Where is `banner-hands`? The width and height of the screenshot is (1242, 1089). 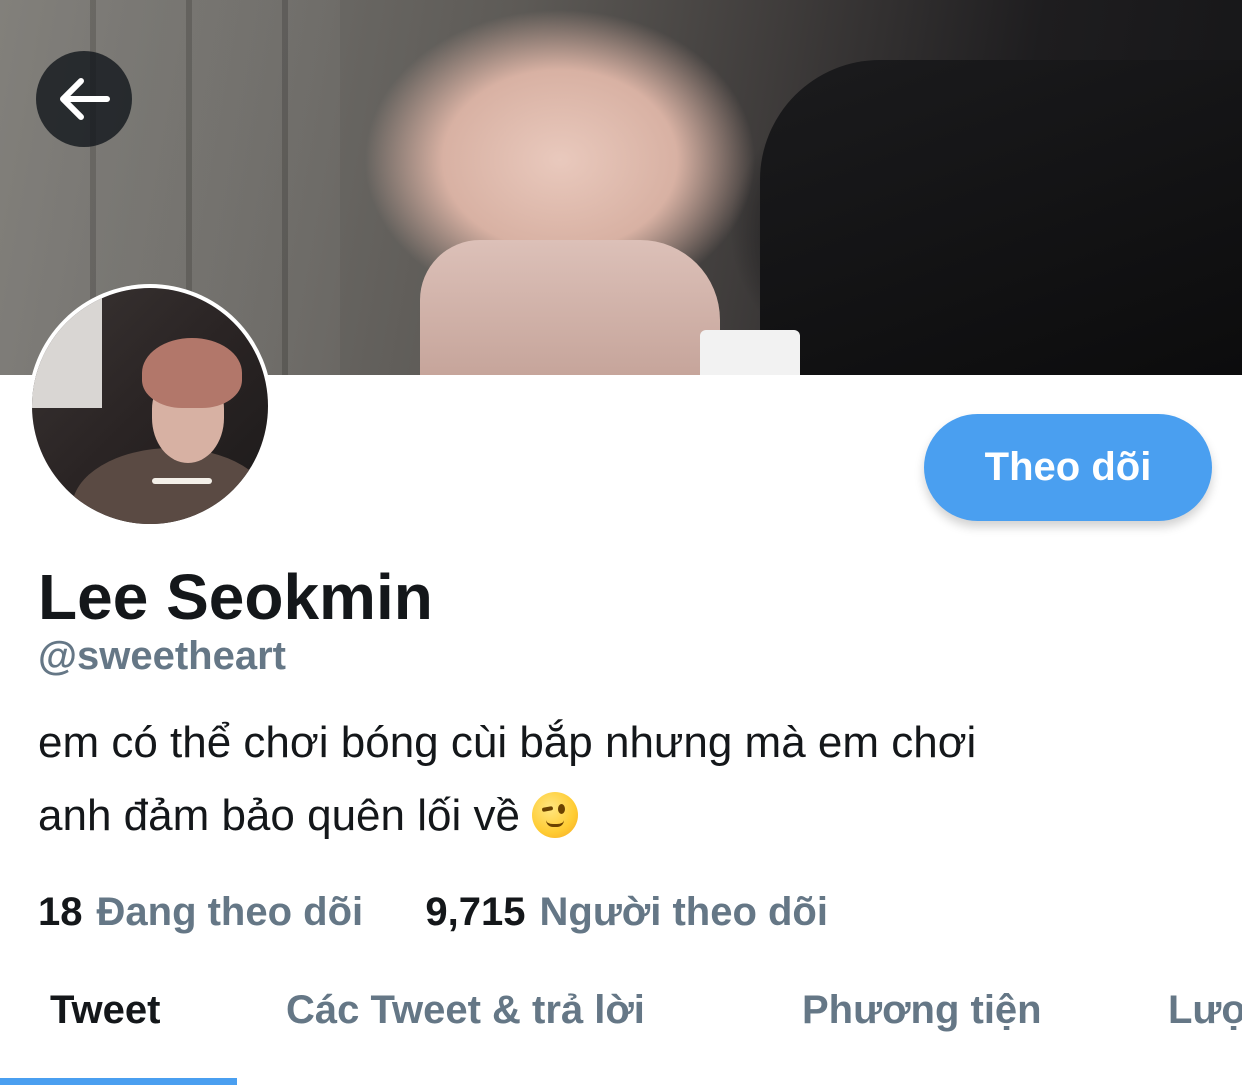 banner-hands is located at coordinates (570, 307).